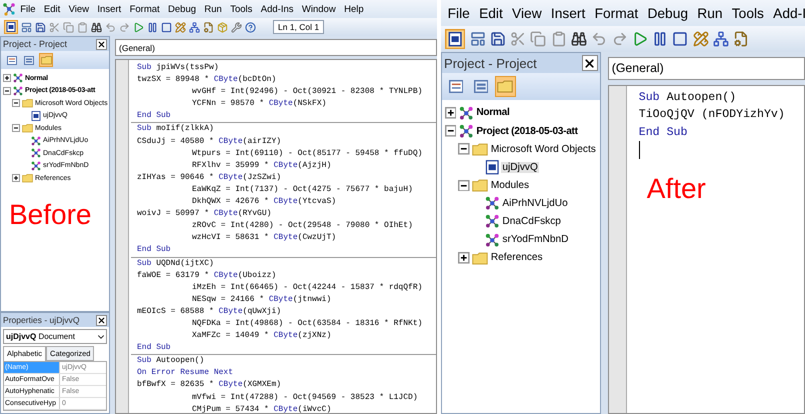  What do you see at coordinates (277, 9) in the screenshot?
I see `menu-item: Add-Ins` at bounding box center [277, 9].